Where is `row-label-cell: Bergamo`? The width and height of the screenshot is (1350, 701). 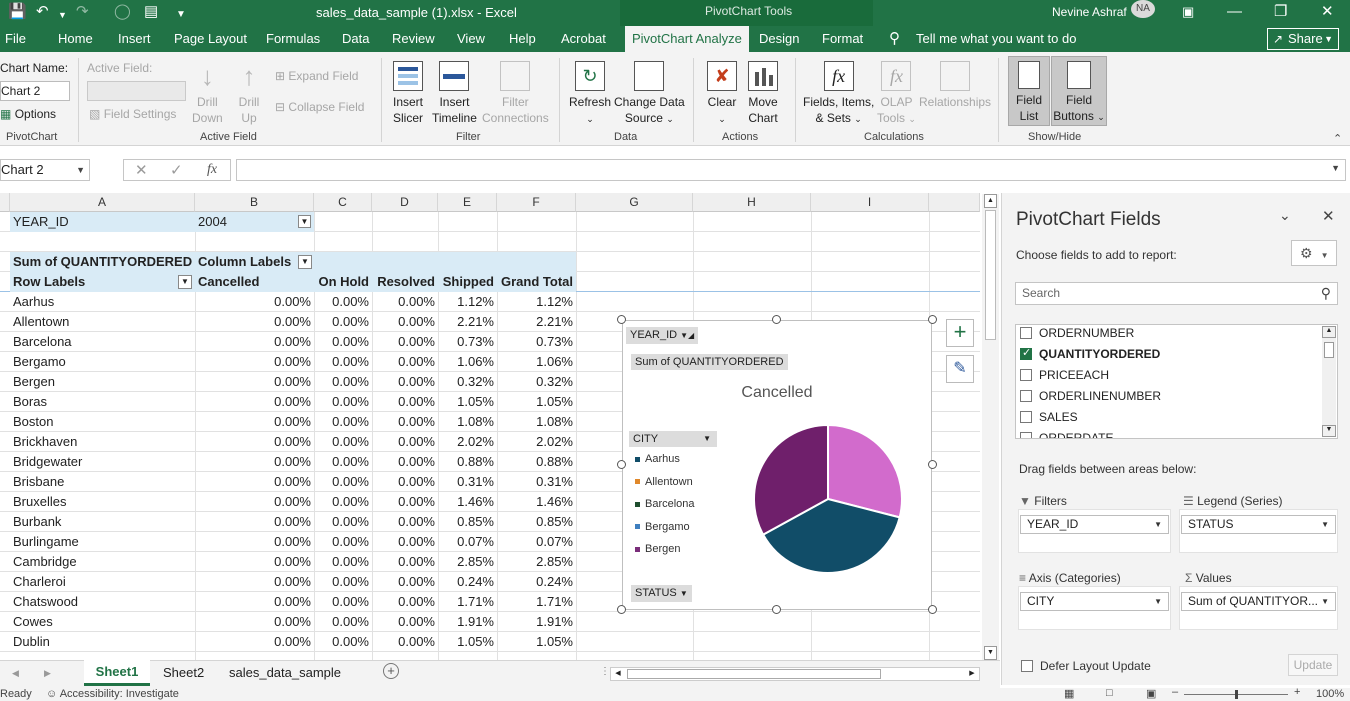 row-label-cell: Bergamo is located at coordinates (102, 362).